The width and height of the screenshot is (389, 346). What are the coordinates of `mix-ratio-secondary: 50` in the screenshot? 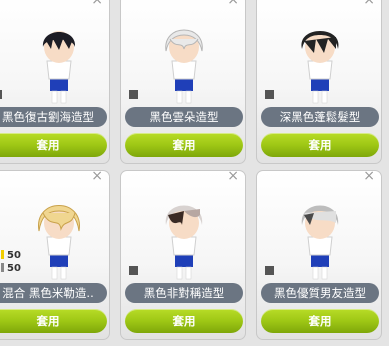 It's located at (11, 269).